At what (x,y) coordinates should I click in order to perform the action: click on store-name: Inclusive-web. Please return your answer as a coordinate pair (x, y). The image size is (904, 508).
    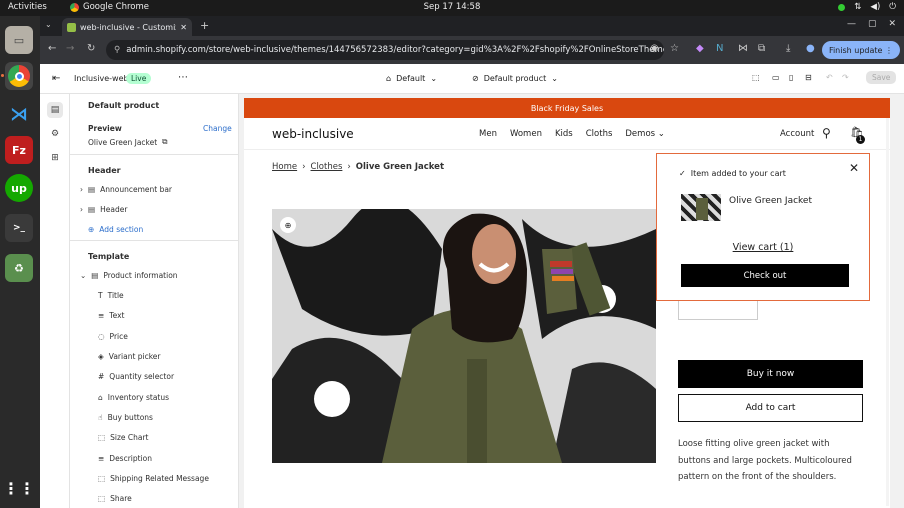
    Looking at the image, I should click on (101, 78).